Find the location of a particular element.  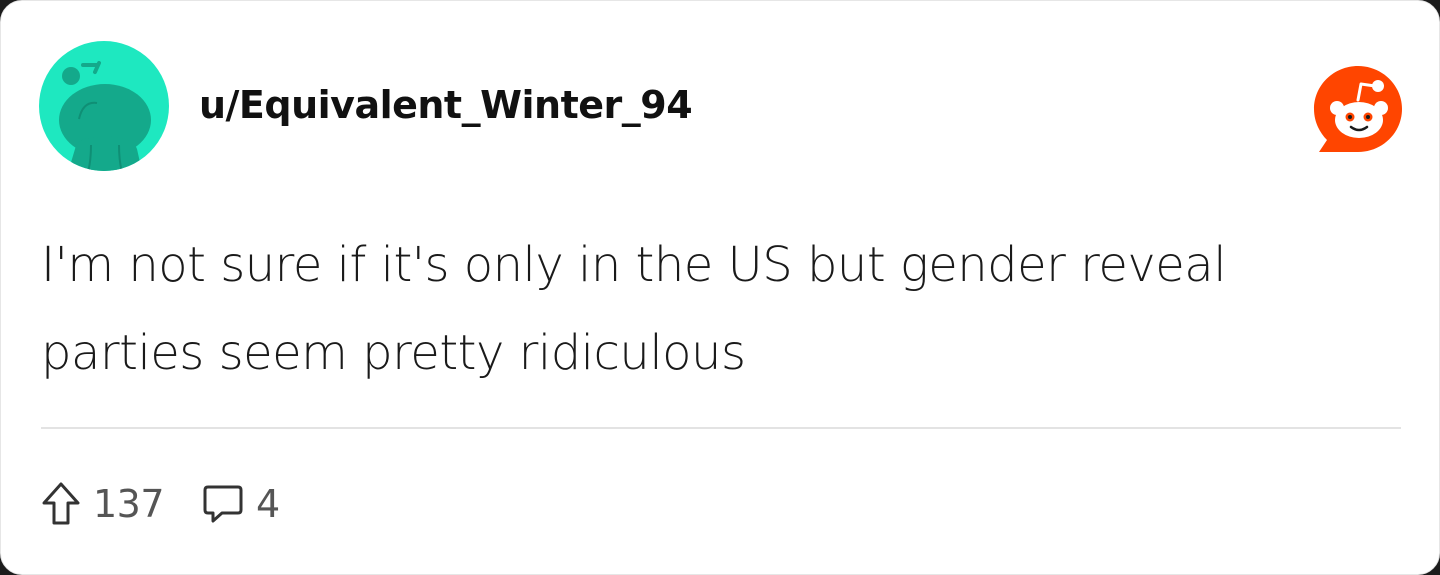

upvote-button: 137 is located at coordinates (103, 504).